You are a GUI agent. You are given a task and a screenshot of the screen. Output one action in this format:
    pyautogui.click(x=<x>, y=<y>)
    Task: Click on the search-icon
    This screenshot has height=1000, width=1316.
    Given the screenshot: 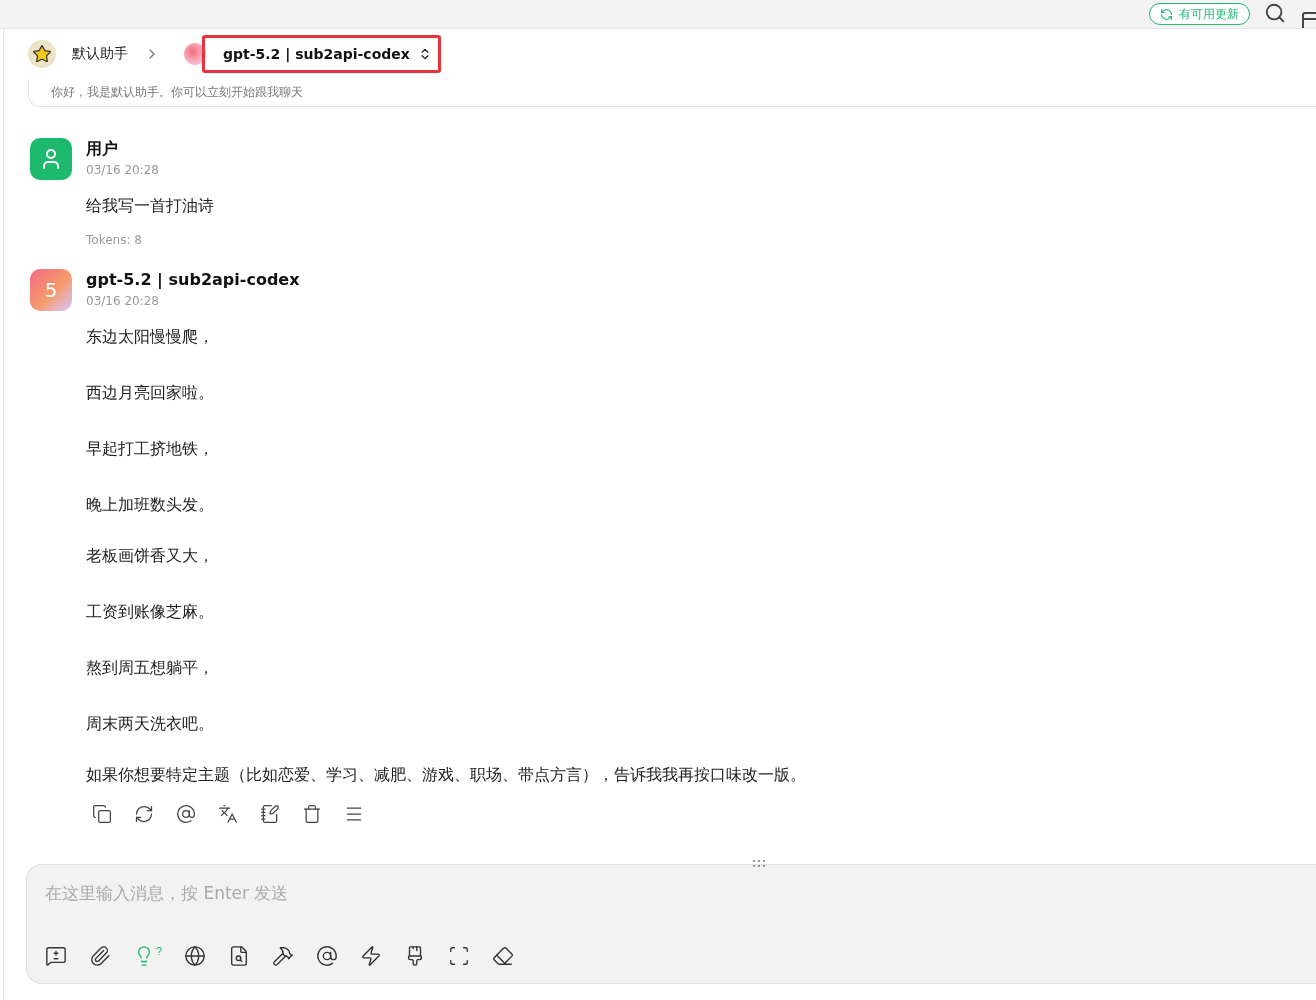 What is the action you would take?
    pyautogui.click(x=1275, y=13)
    